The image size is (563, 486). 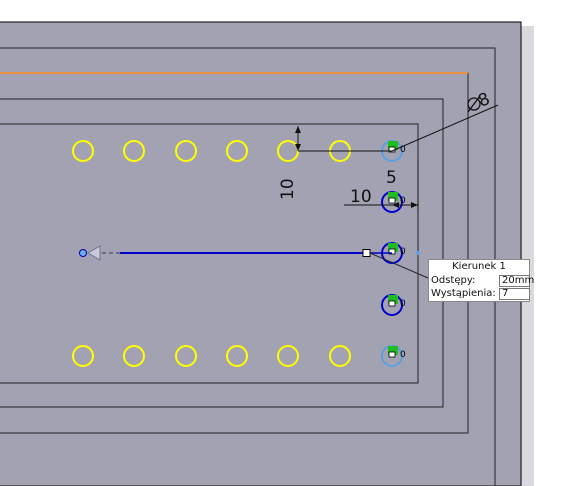 I want to click on vertical-dimension-label: 10, so click(x=288, y=189).